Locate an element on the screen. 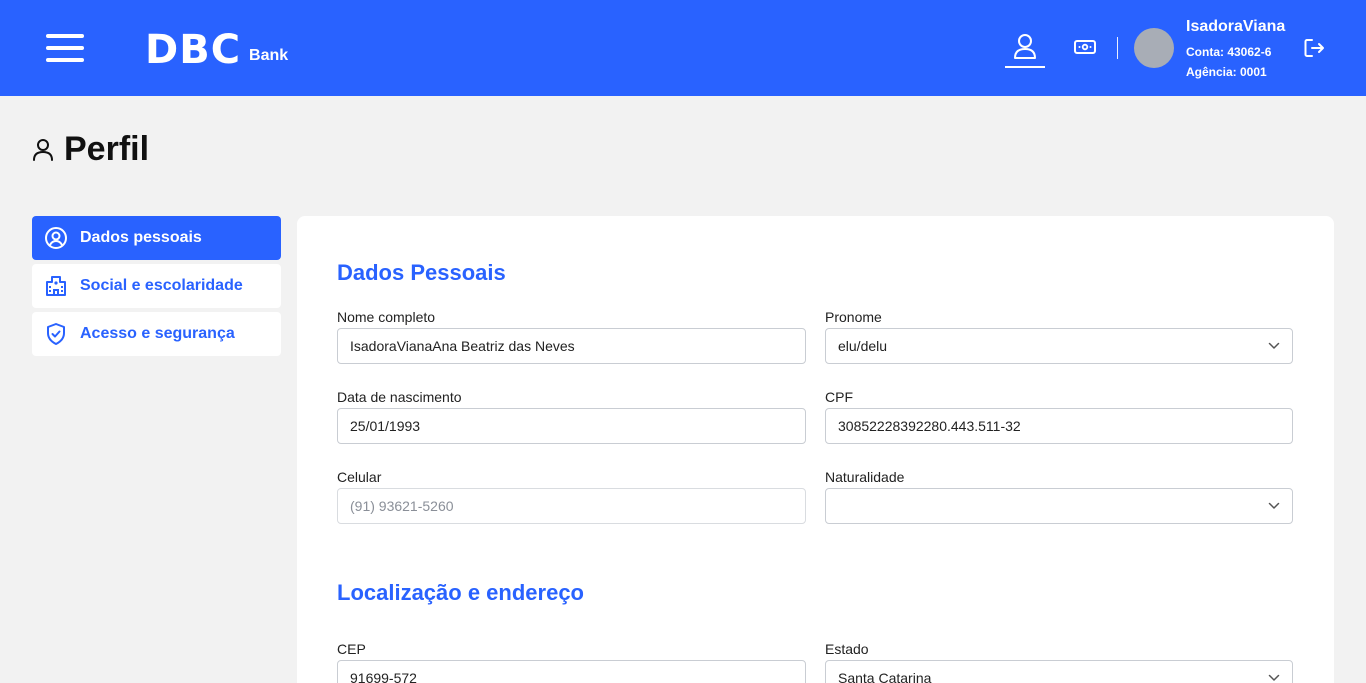 This screenshot has width=1366, height=683. sidebar-item-social-escolaridade: Social e escolaridade is located at coordinates (156, 286).